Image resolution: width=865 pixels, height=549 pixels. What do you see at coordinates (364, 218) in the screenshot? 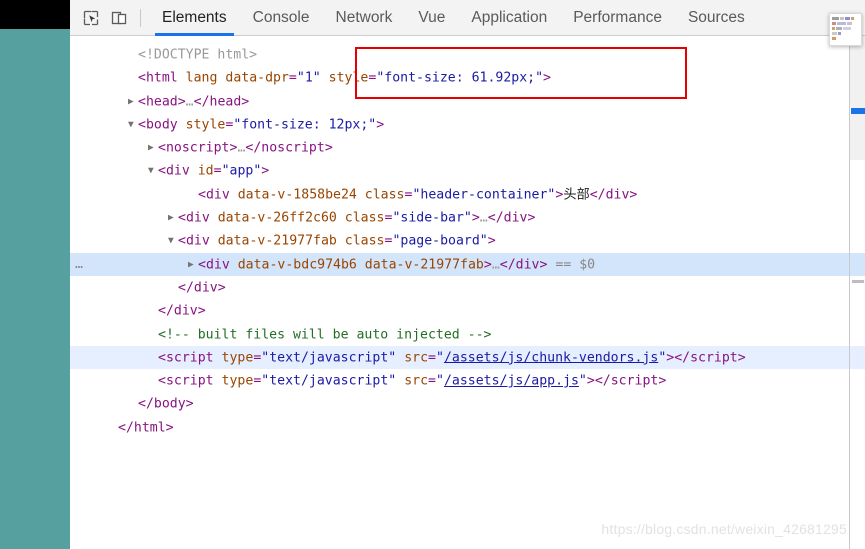
I see `code-token: class` at bounding box center [364, 218].